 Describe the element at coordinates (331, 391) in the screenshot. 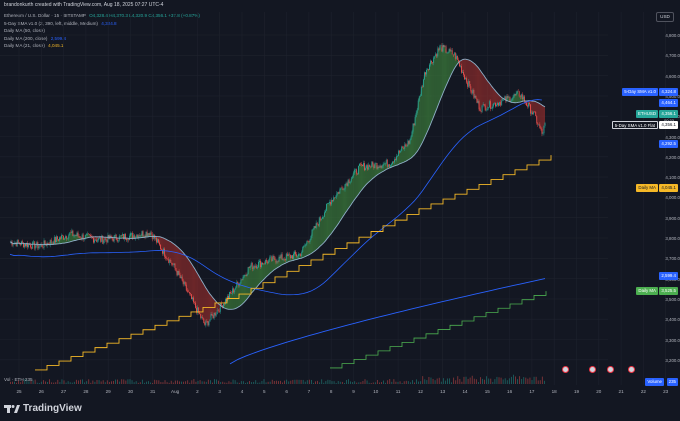

I see `time-axis-label: 8` at that location.